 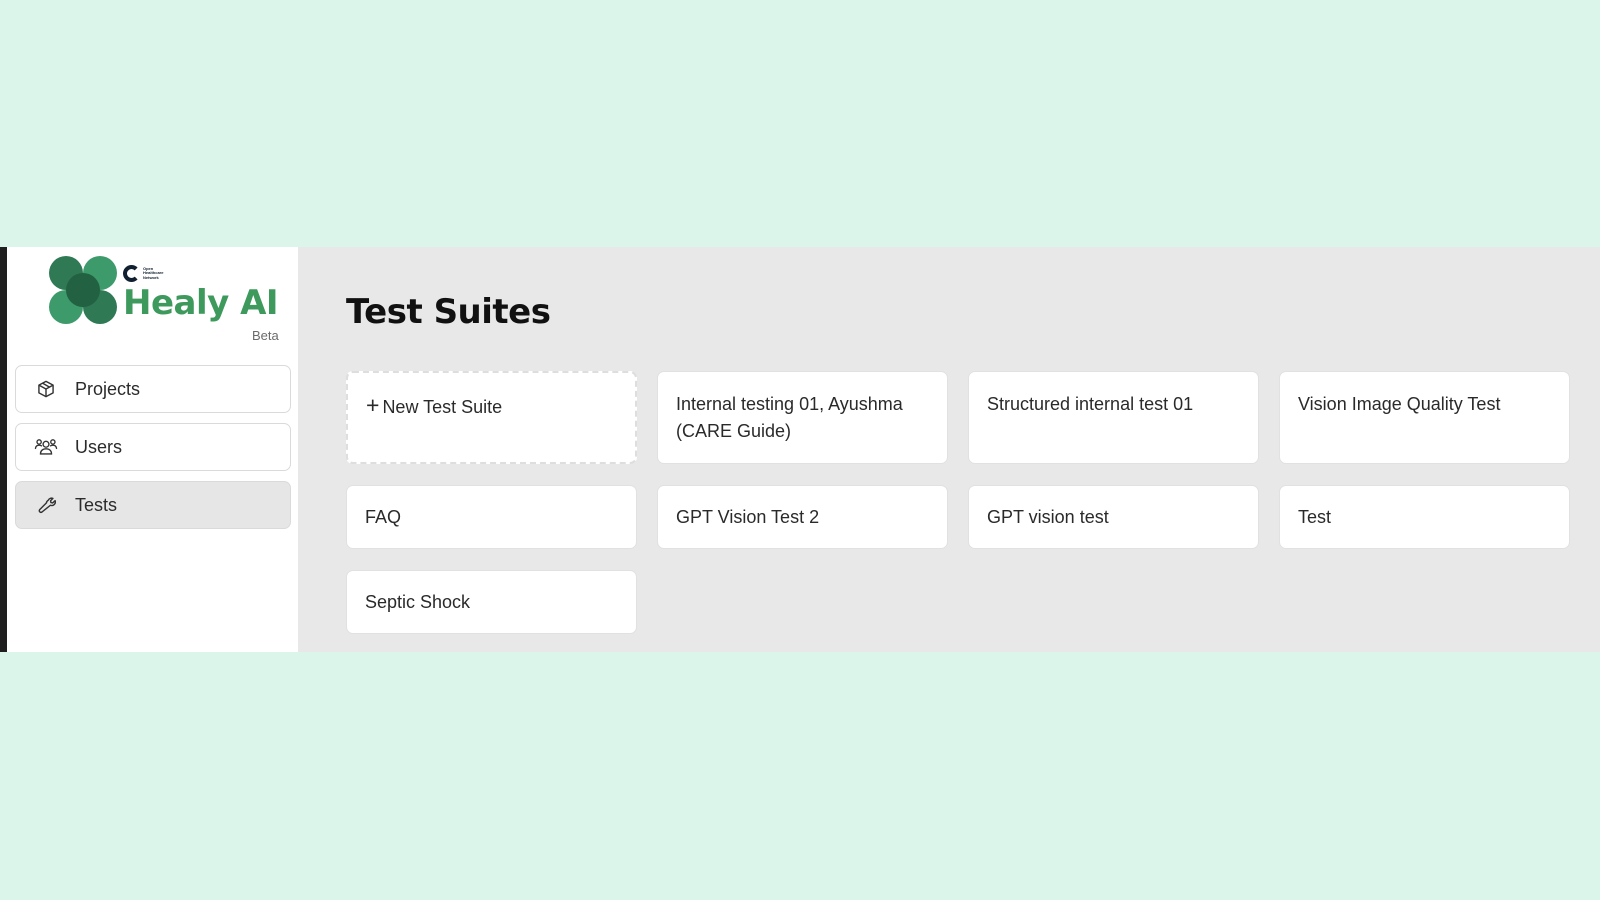 I want to click on sidebar-item-projects: Projects, so click(x=153, y=389).